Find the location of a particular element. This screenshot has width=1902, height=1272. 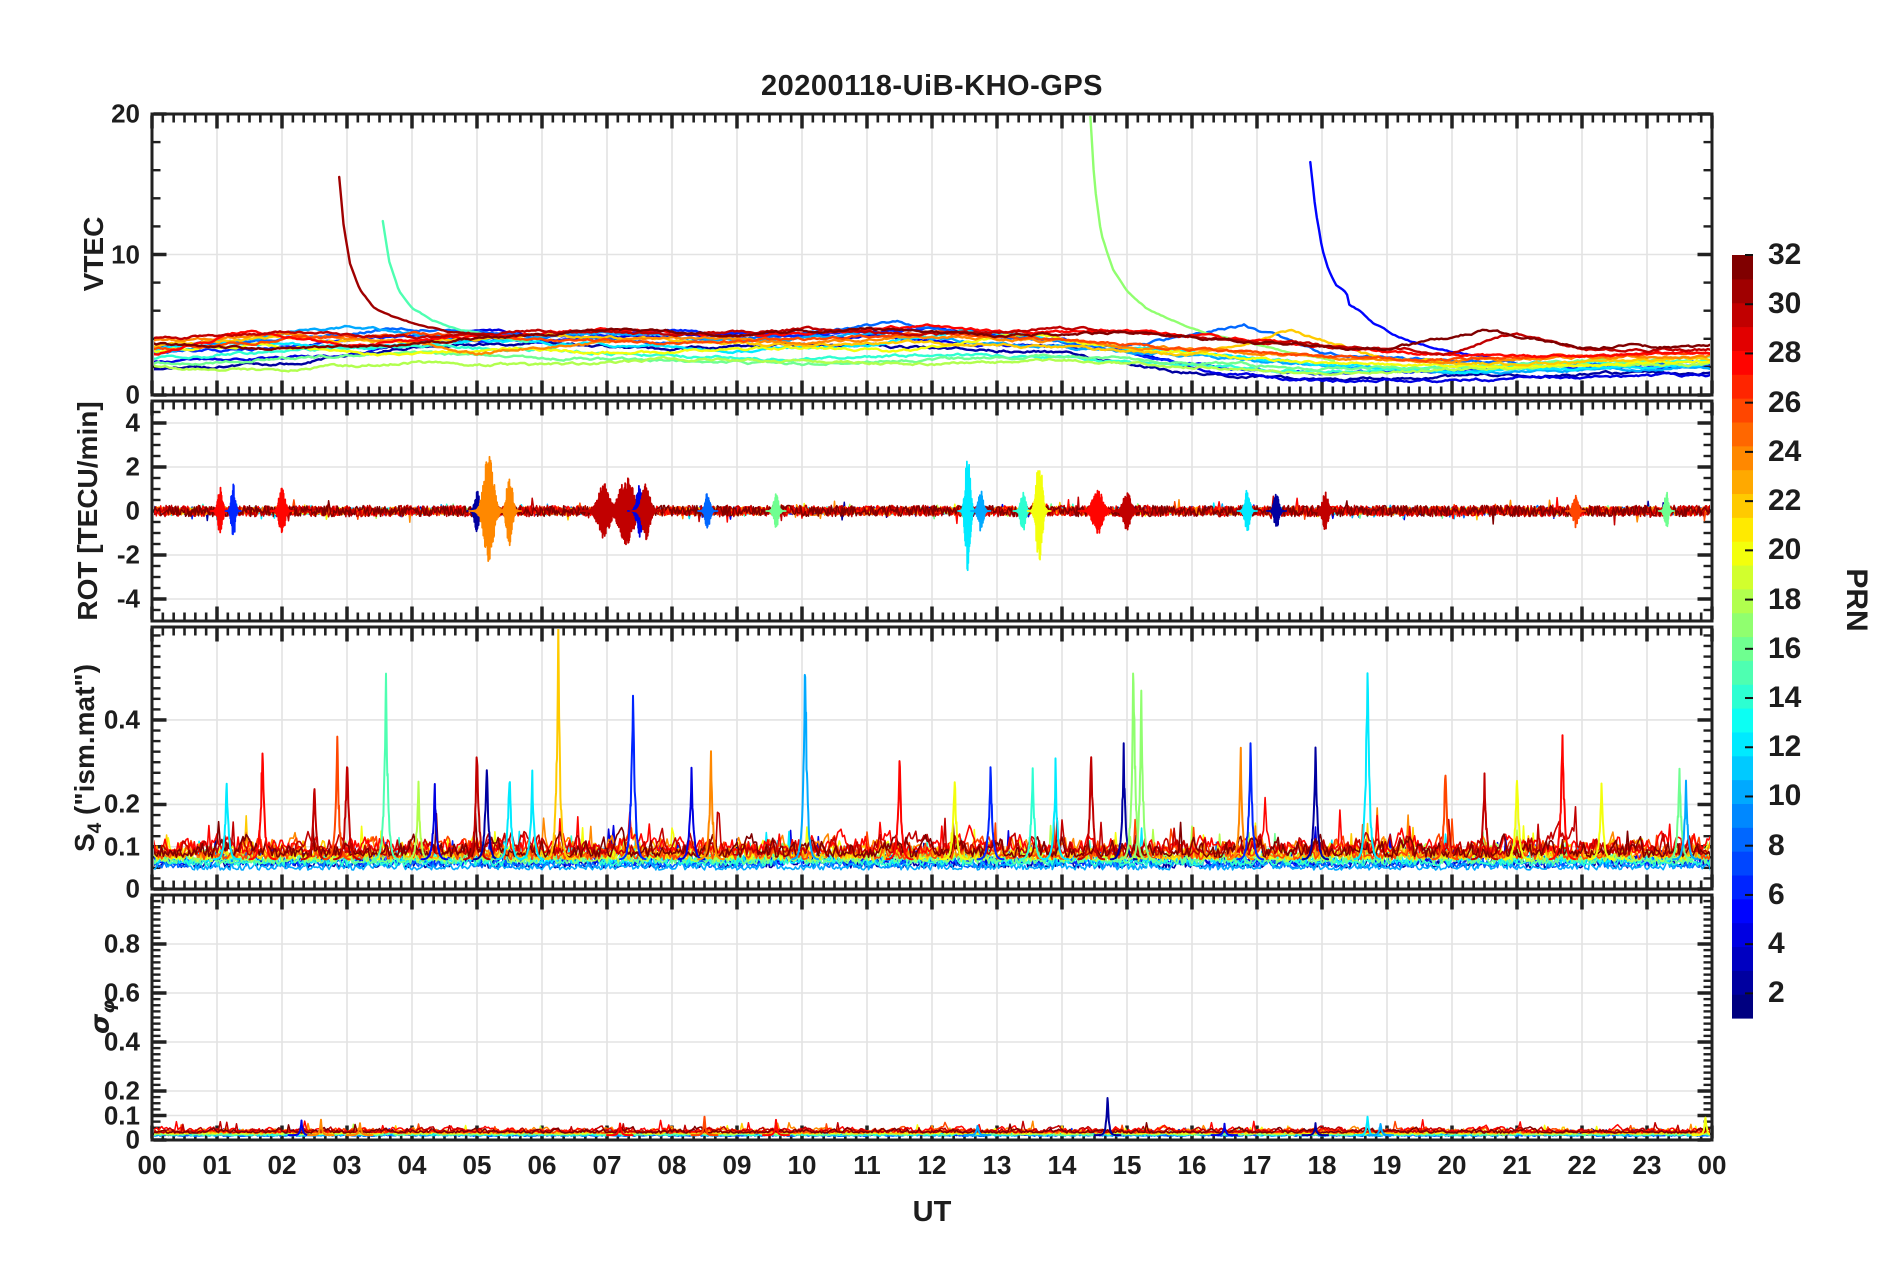

y-axis-label-vtec: VTEC is located at coordinates (93, 254).